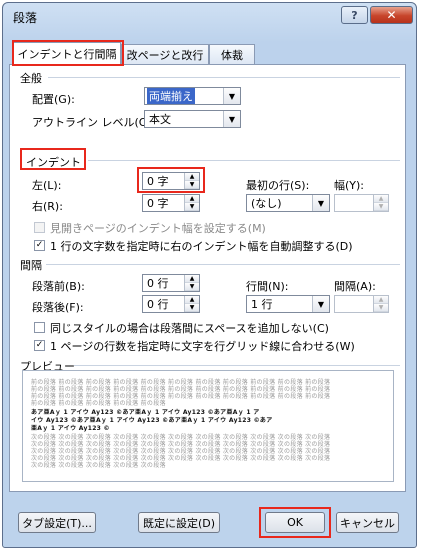  Describe the element at coordinates (267, 286) in the screenshot. I see `line-spacing-label: 行間(N):` at that location.